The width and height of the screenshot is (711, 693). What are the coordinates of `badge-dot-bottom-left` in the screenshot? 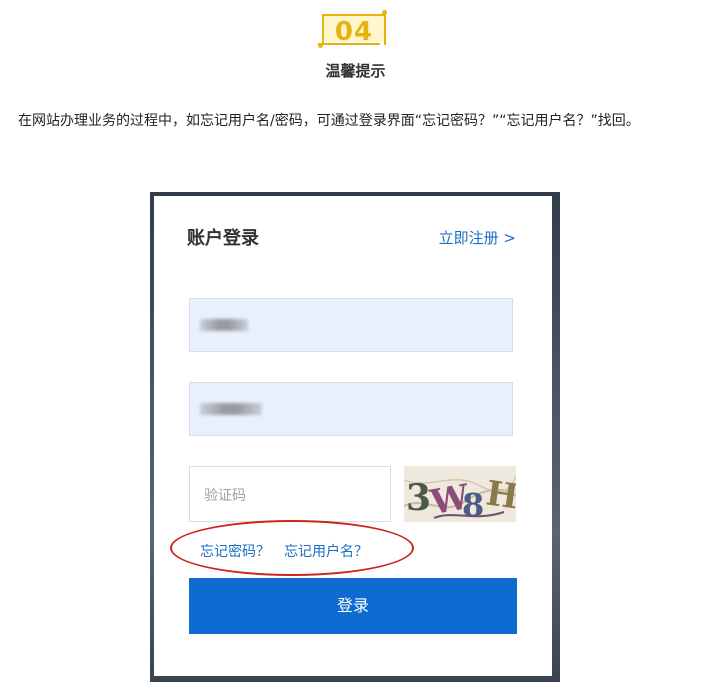 It's located at (320, 45).